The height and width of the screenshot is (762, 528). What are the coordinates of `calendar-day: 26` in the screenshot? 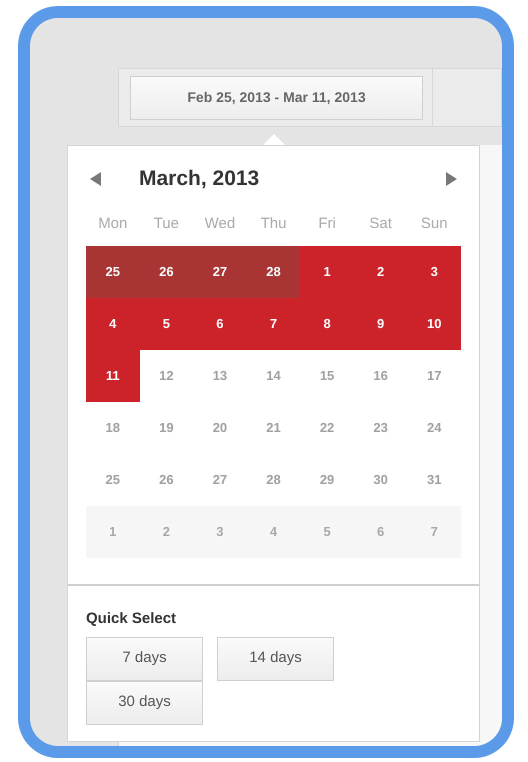 It's located at (167, 272).